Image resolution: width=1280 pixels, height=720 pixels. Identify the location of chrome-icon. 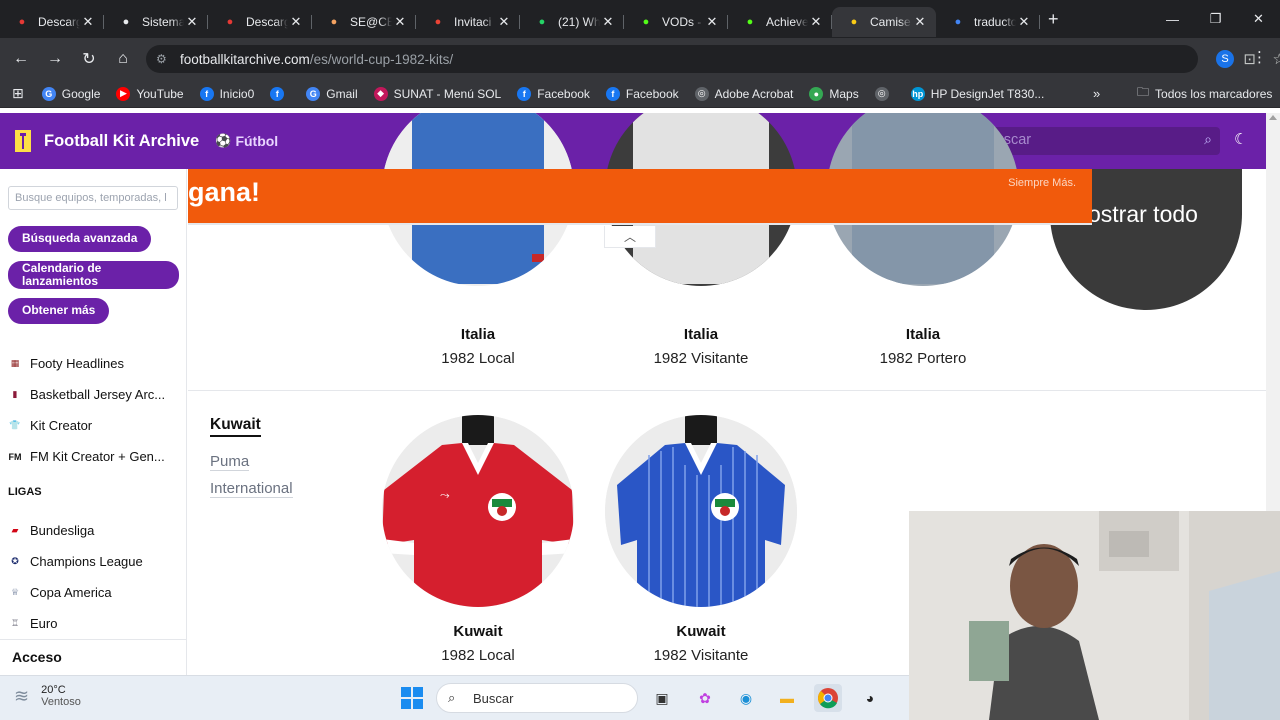
(828, 698).